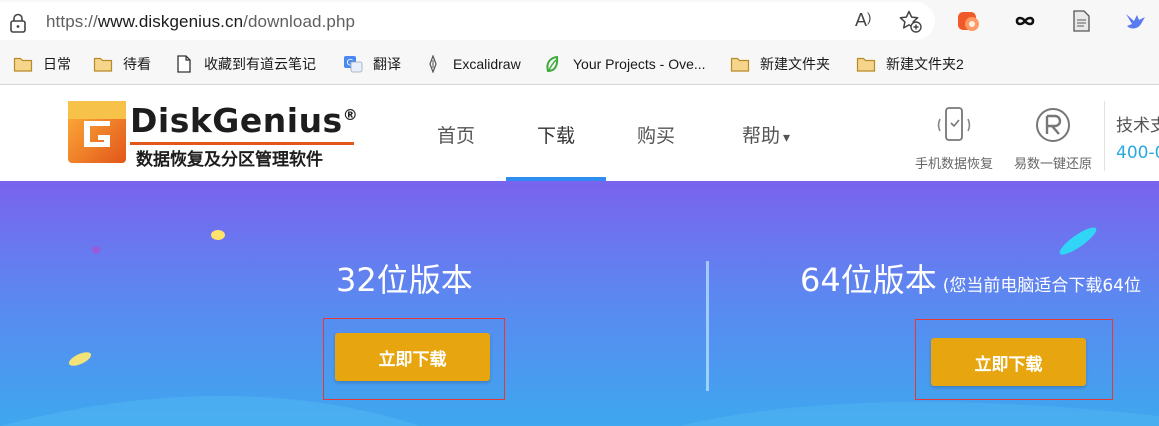 This screenshot has height=426, width=1159. What do you see at coordinates (953, 164) in the screenshot?
I see `tool-label: 手机数据恢复` at bounding box center [953, 164].